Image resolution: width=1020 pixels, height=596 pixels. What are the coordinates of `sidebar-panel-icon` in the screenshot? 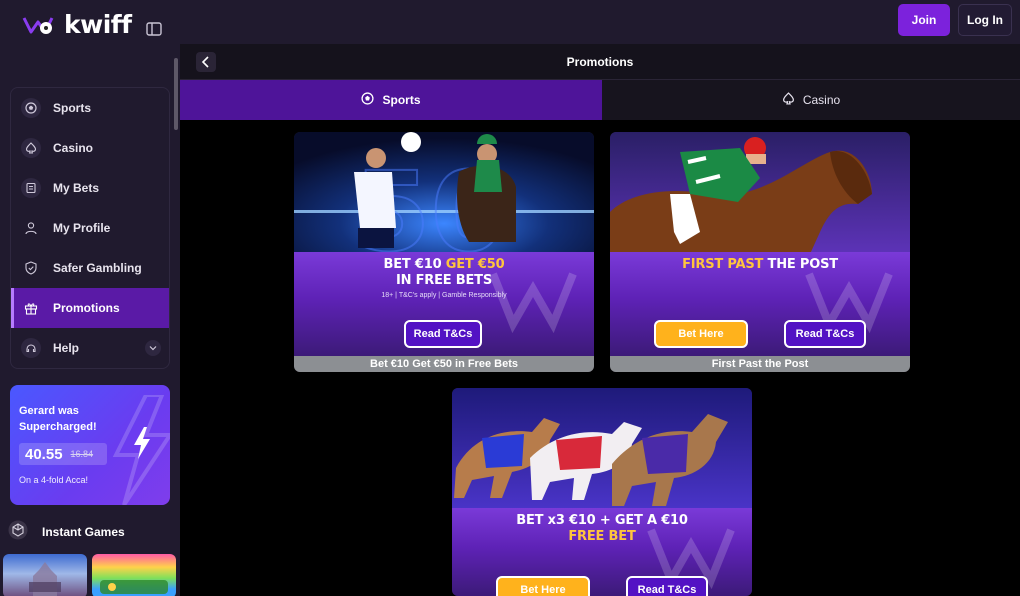 It's located at (154, 29).